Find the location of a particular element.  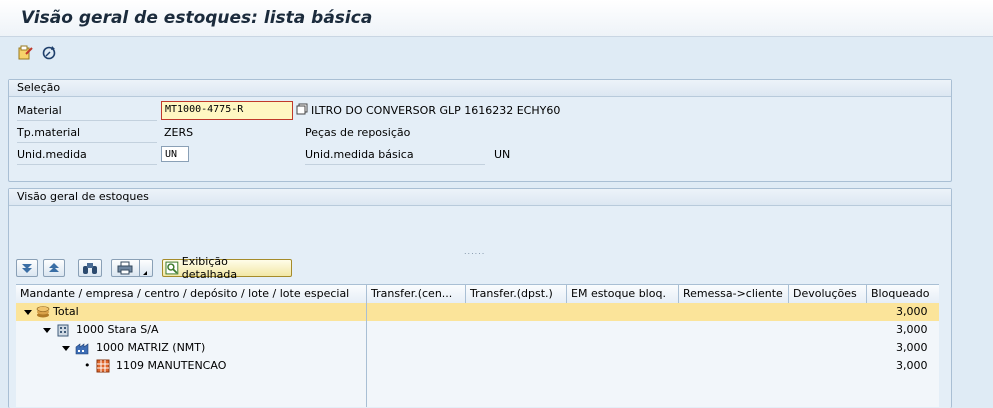

column-divider is located at coordinates (366, 354).